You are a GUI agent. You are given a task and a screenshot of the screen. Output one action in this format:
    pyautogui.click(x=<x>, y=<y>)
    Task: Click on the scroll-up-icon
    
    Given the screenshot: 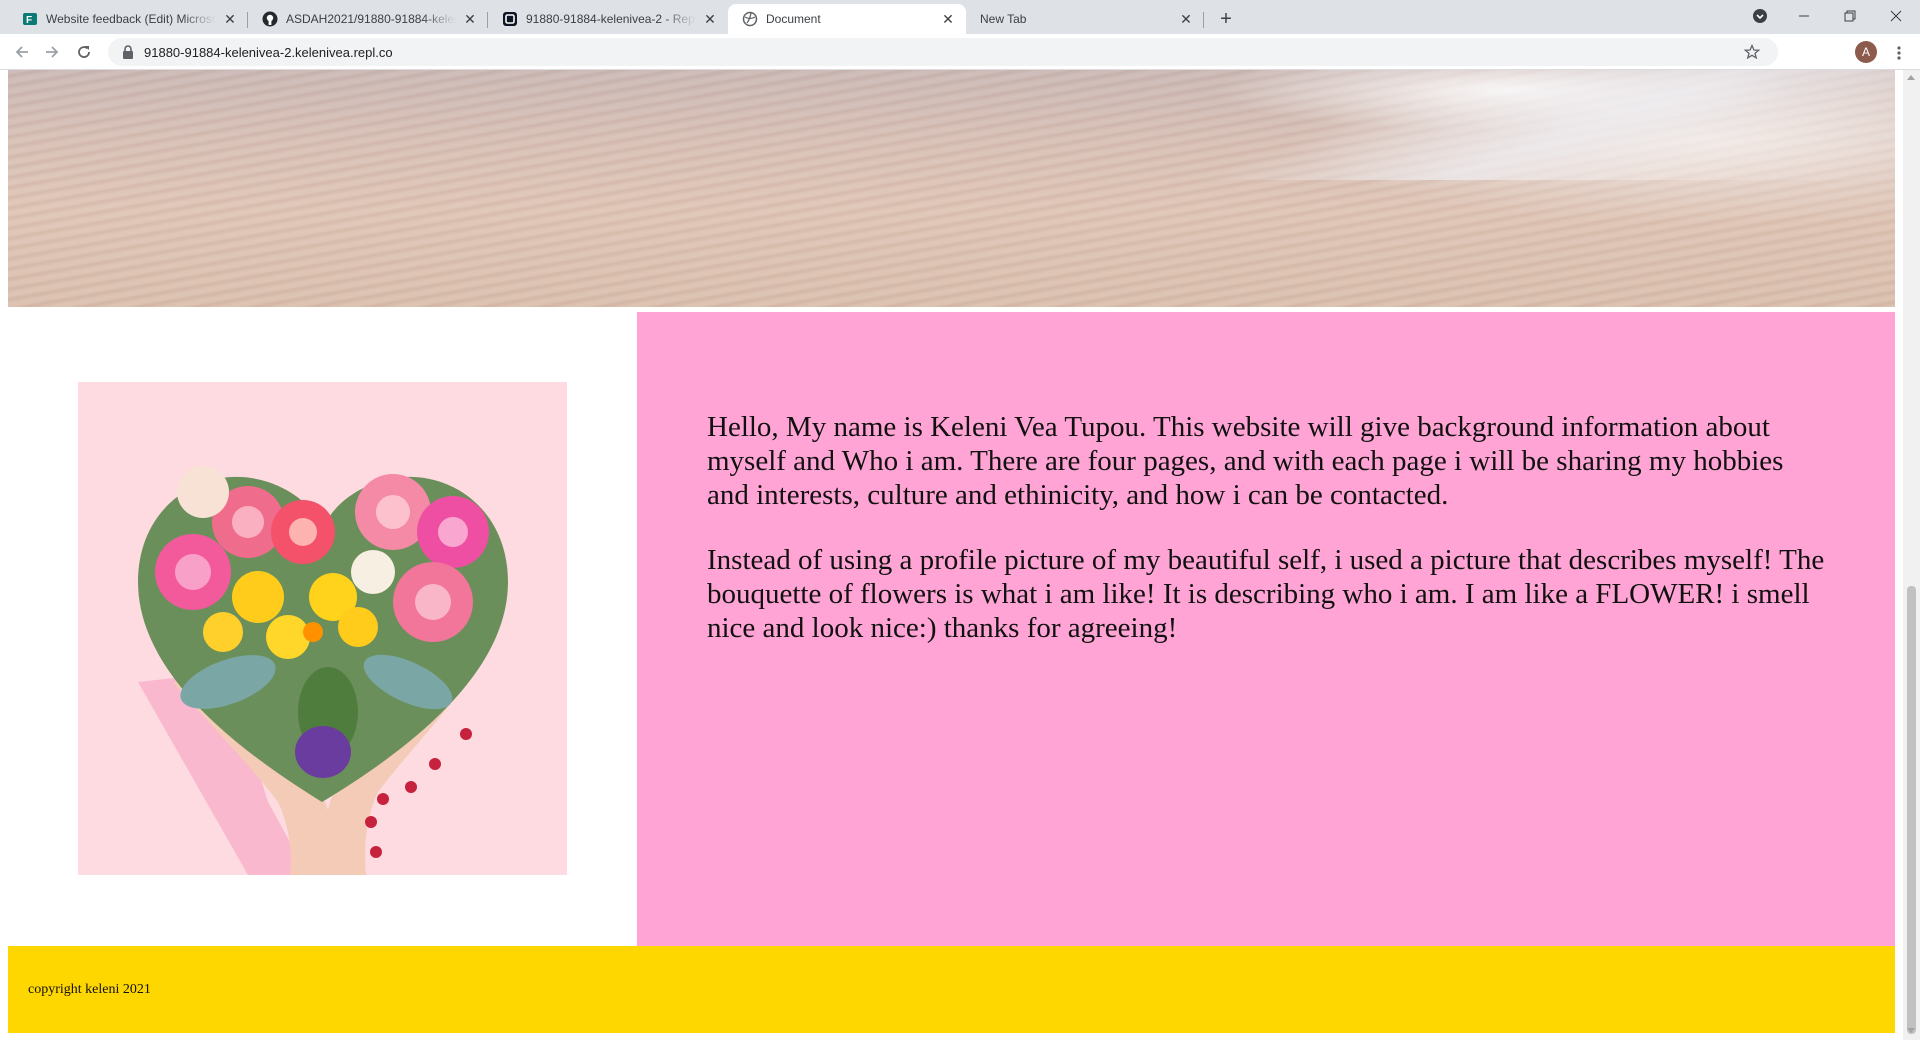 What is the action you would take?
    pyautogui.click(x=1911, y=77)
    